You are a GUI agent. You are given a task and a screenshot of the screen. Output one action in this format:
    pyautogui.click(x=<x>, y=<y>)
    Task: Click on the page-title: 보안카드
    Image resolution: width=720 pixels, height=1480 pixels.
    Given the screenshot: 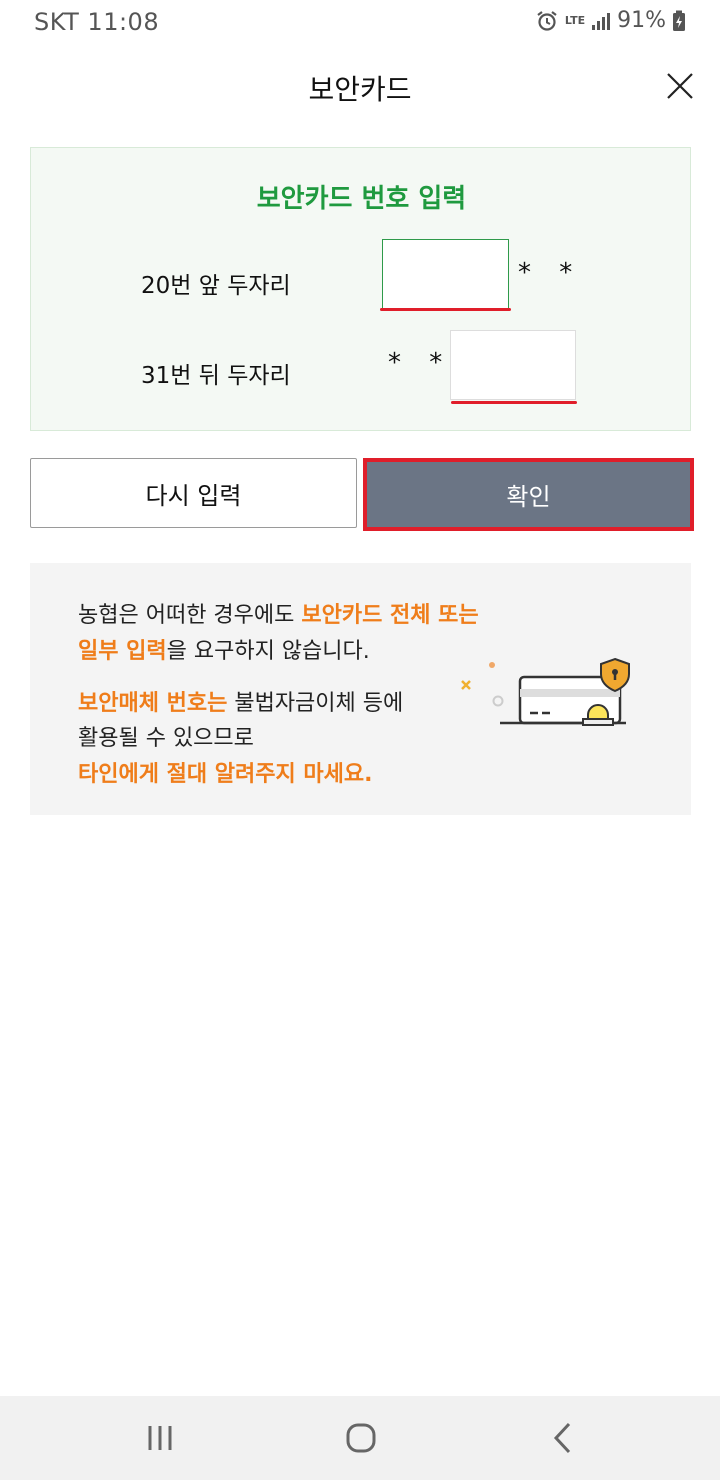 What is the action you would take?
    pyautogui.click(x=360, y=89)
    